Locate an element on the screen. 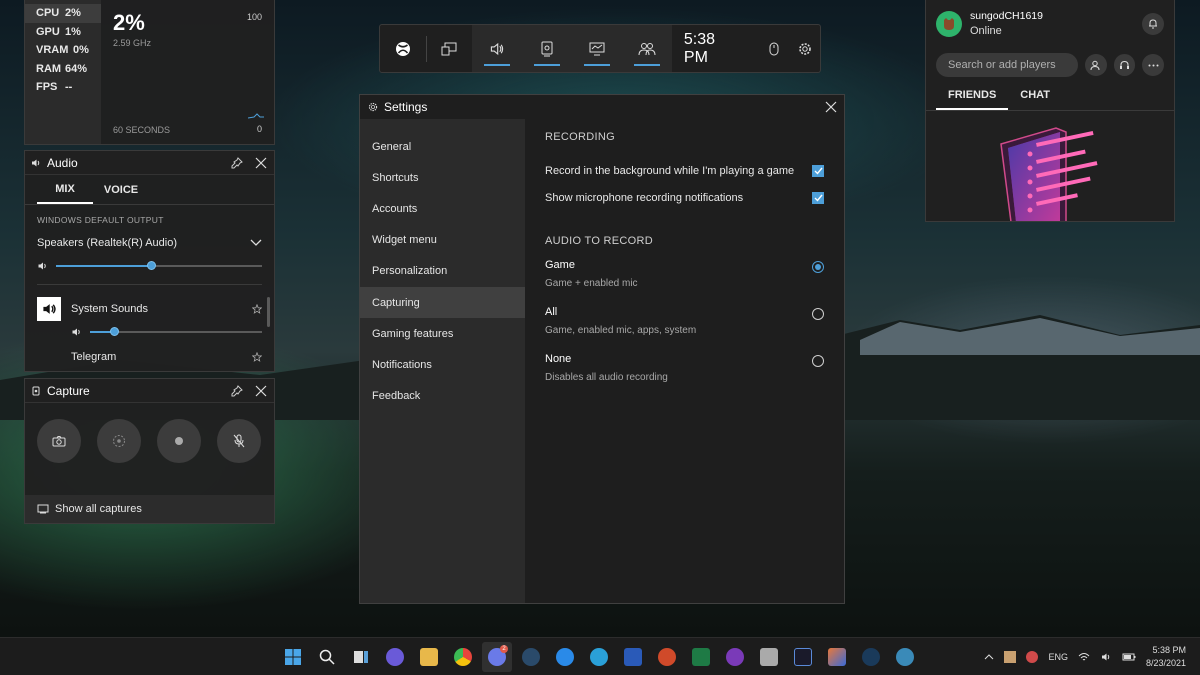 This screenshot has height=675, width=1200. nav-personalization: Personalization is located at coordinates (442, 271).